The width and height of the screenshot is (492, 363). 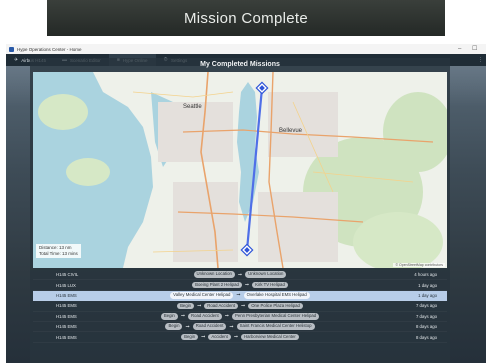 I want to click on route-summary: Distance: 13 nm Total Time: 13 mins, so click(x=58, y=251).